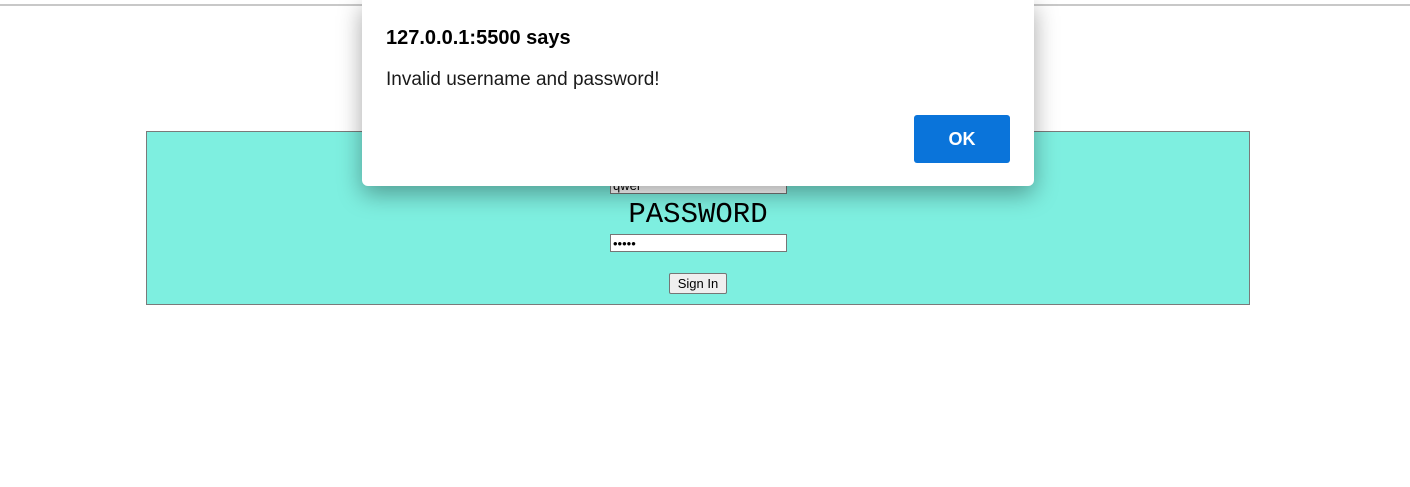 Image resolution: width=1410 pixels, height=487 pixels. Describe the element at coordinates (698, 214) in the screenshot. I see `password-label: PASSWORD` at that location.